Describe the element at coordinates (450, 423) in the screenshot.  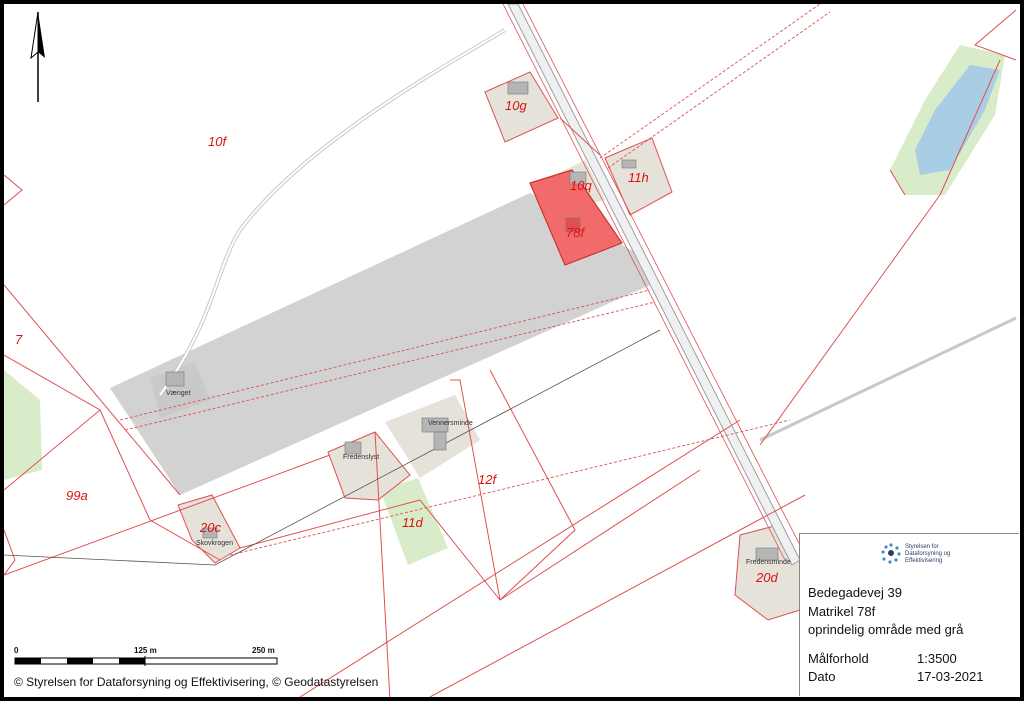
I see `place-vennersminde: Vennersminde` at that location.